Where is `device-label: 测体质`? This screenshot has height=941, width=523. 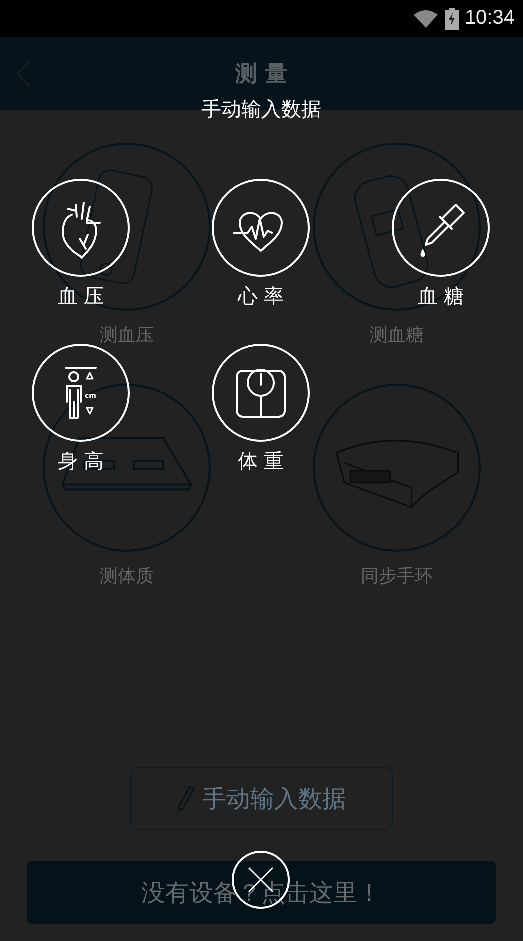
device-label: 测体质 is located at coordinates (127, 576).